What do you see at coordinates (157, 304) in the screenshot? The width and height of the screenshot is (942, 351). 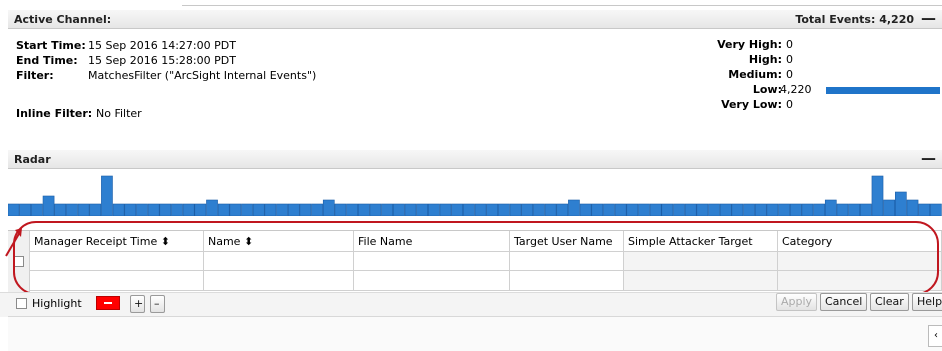 I see `remove-highlight-button: –` at bounding box center [157, 304].